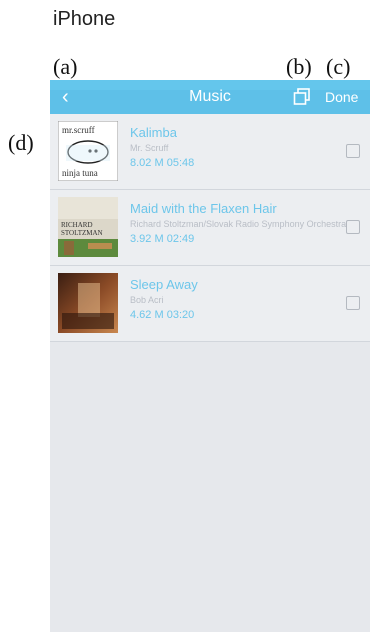 The image size is (370, 632). I want to click on navigation-bar: ‹ Music Done, so click(210, 97).